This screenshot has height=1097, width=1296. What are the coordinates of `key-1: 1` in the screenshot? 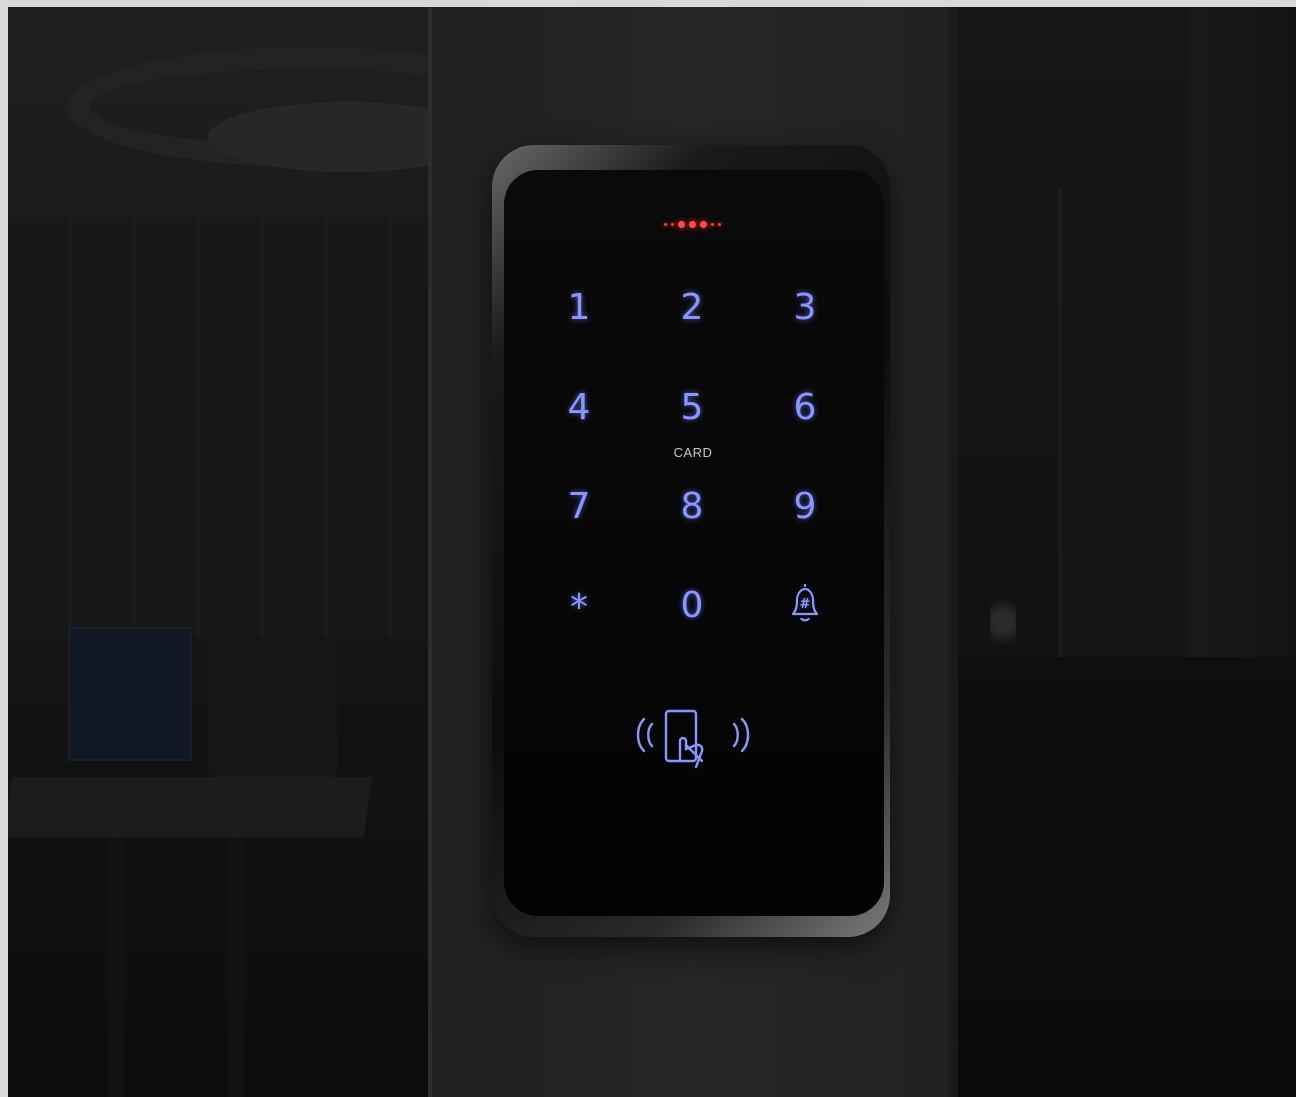 It's located at (579, 307).